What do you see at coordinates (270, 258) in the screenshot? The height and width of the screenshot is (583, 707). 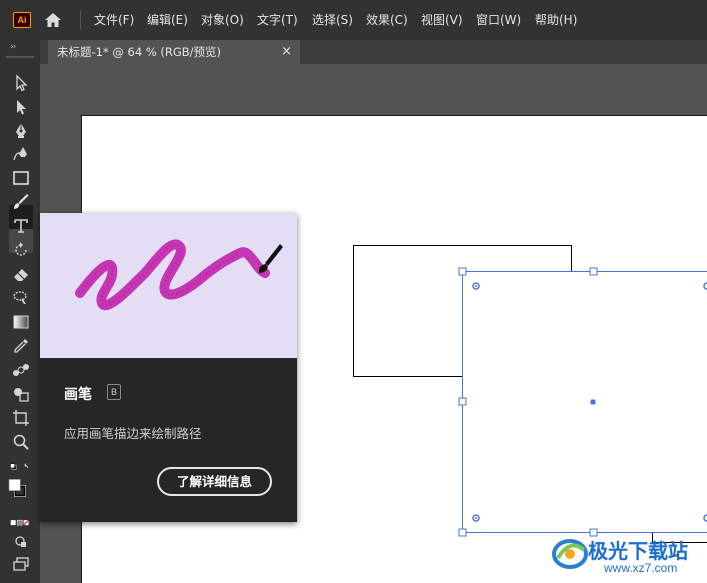 I see `paintbrush-icon` at bounding box center [270, 258].